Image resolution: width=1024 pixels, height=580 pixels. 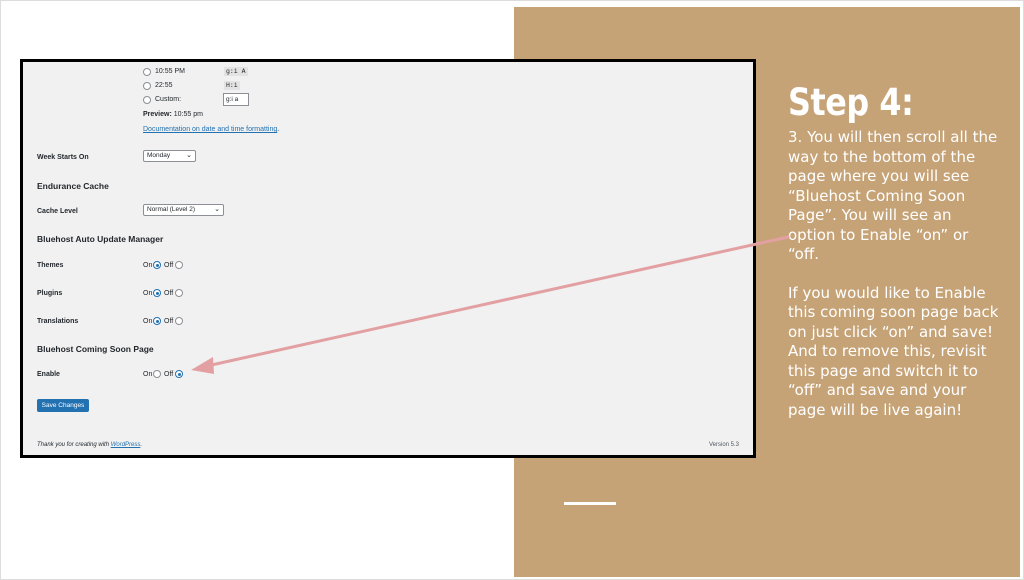 I want to click on translations-on-label: On, so click(x=148, y=321).